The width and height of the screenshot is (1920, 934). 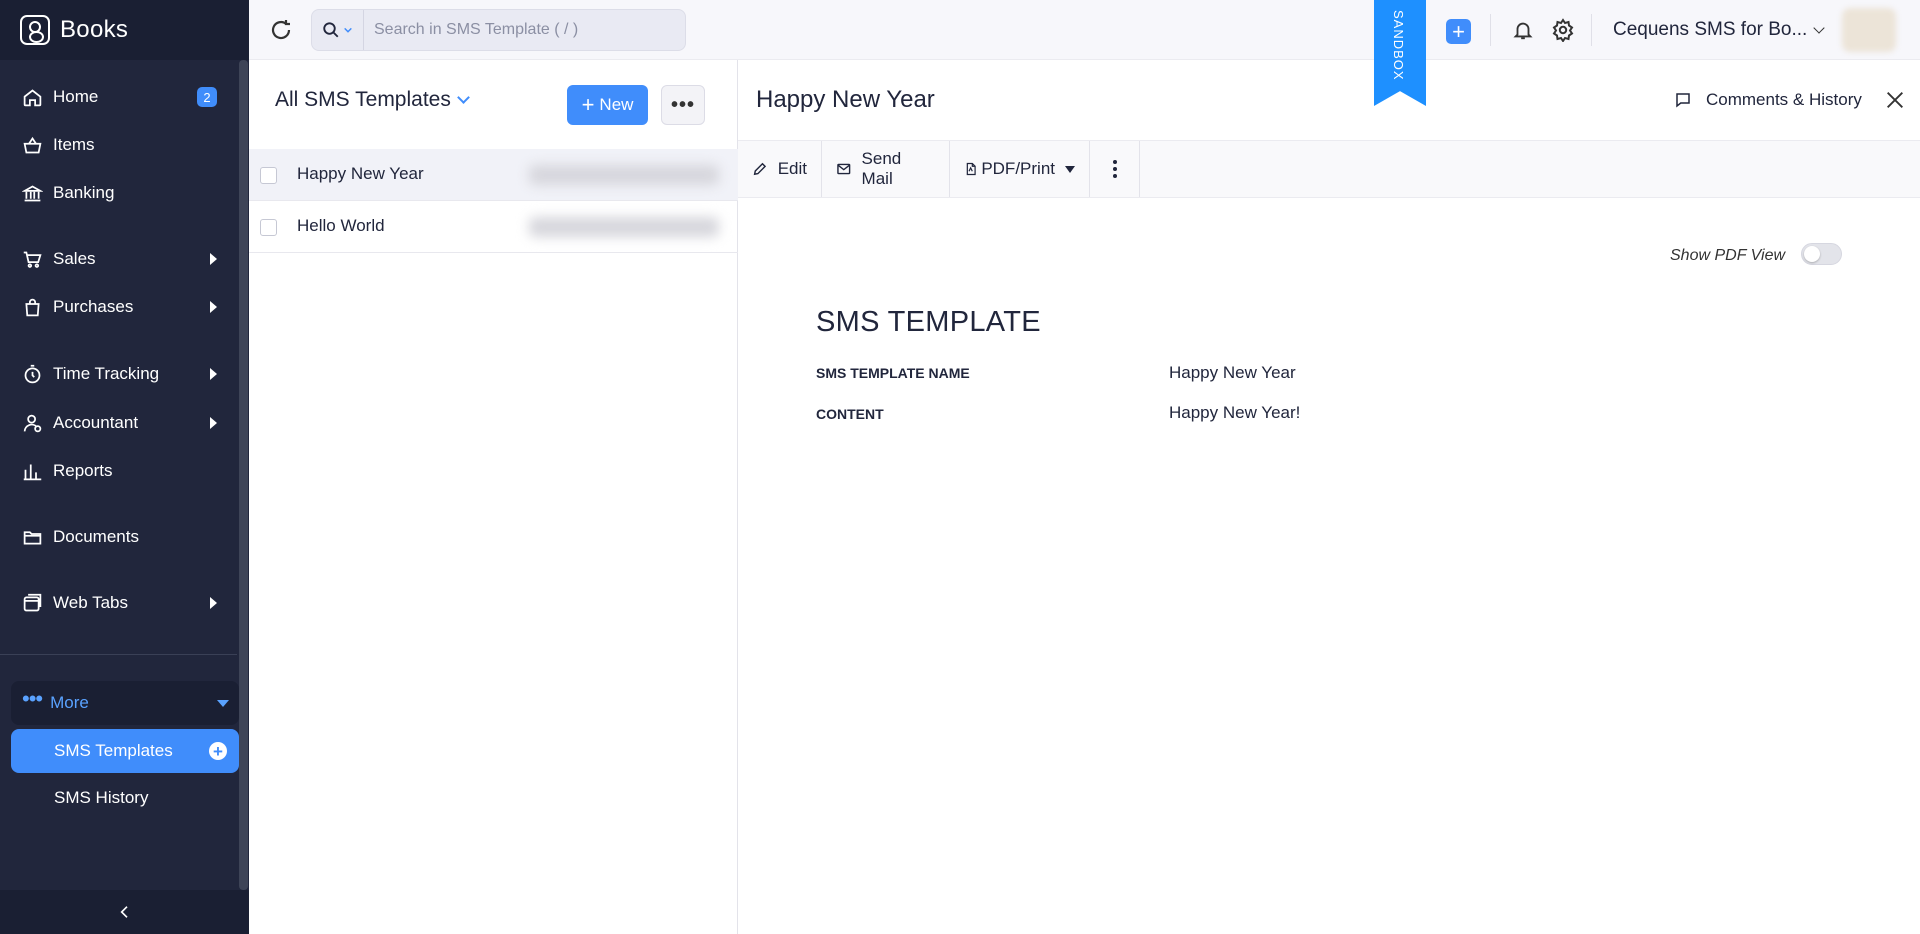 What do you see at coordinates (341, 225) in the screenshot?
I see `row-name: Hello World` at bounding box center [341, 225].